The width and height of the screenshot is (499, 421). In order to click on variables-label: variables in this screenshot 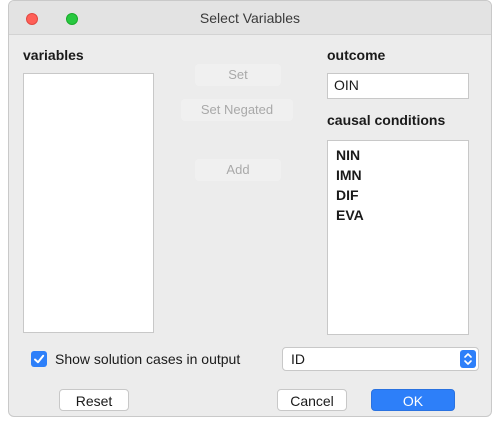, I will do `click(53, 55)`.